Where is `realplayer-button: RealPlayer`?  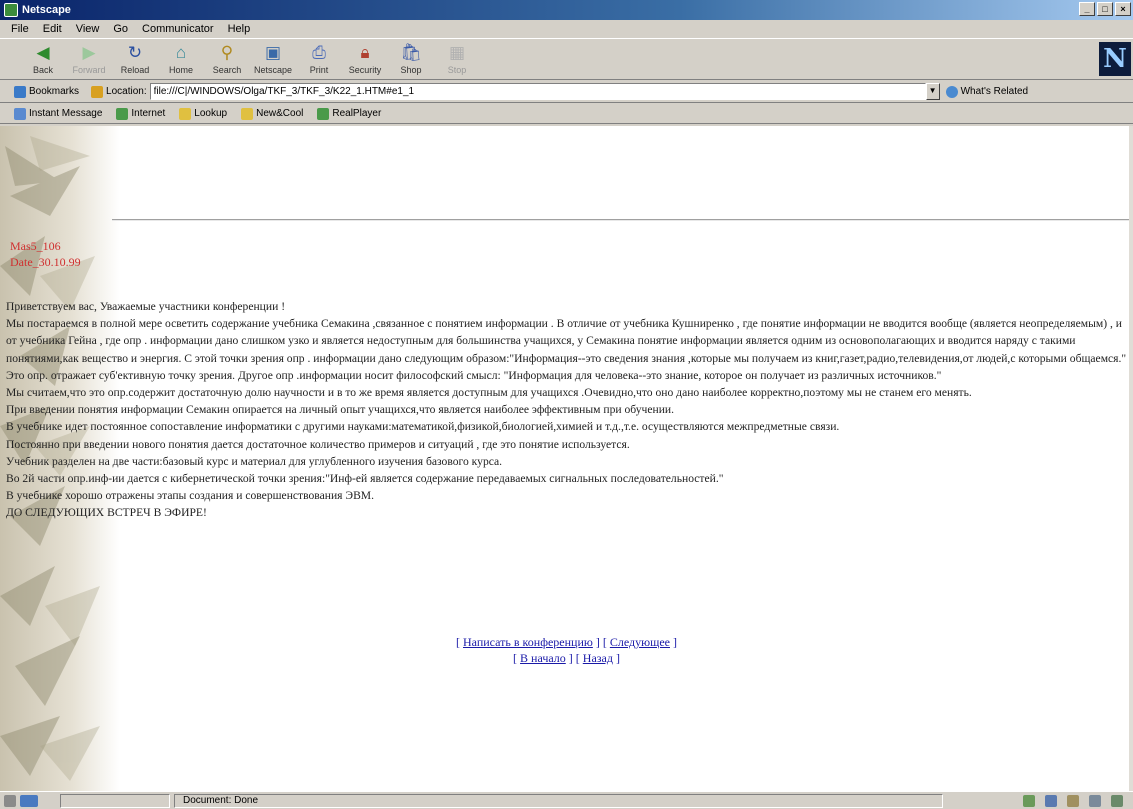
realplayer-button: RealPlayer is located at coordinates (349, 113).